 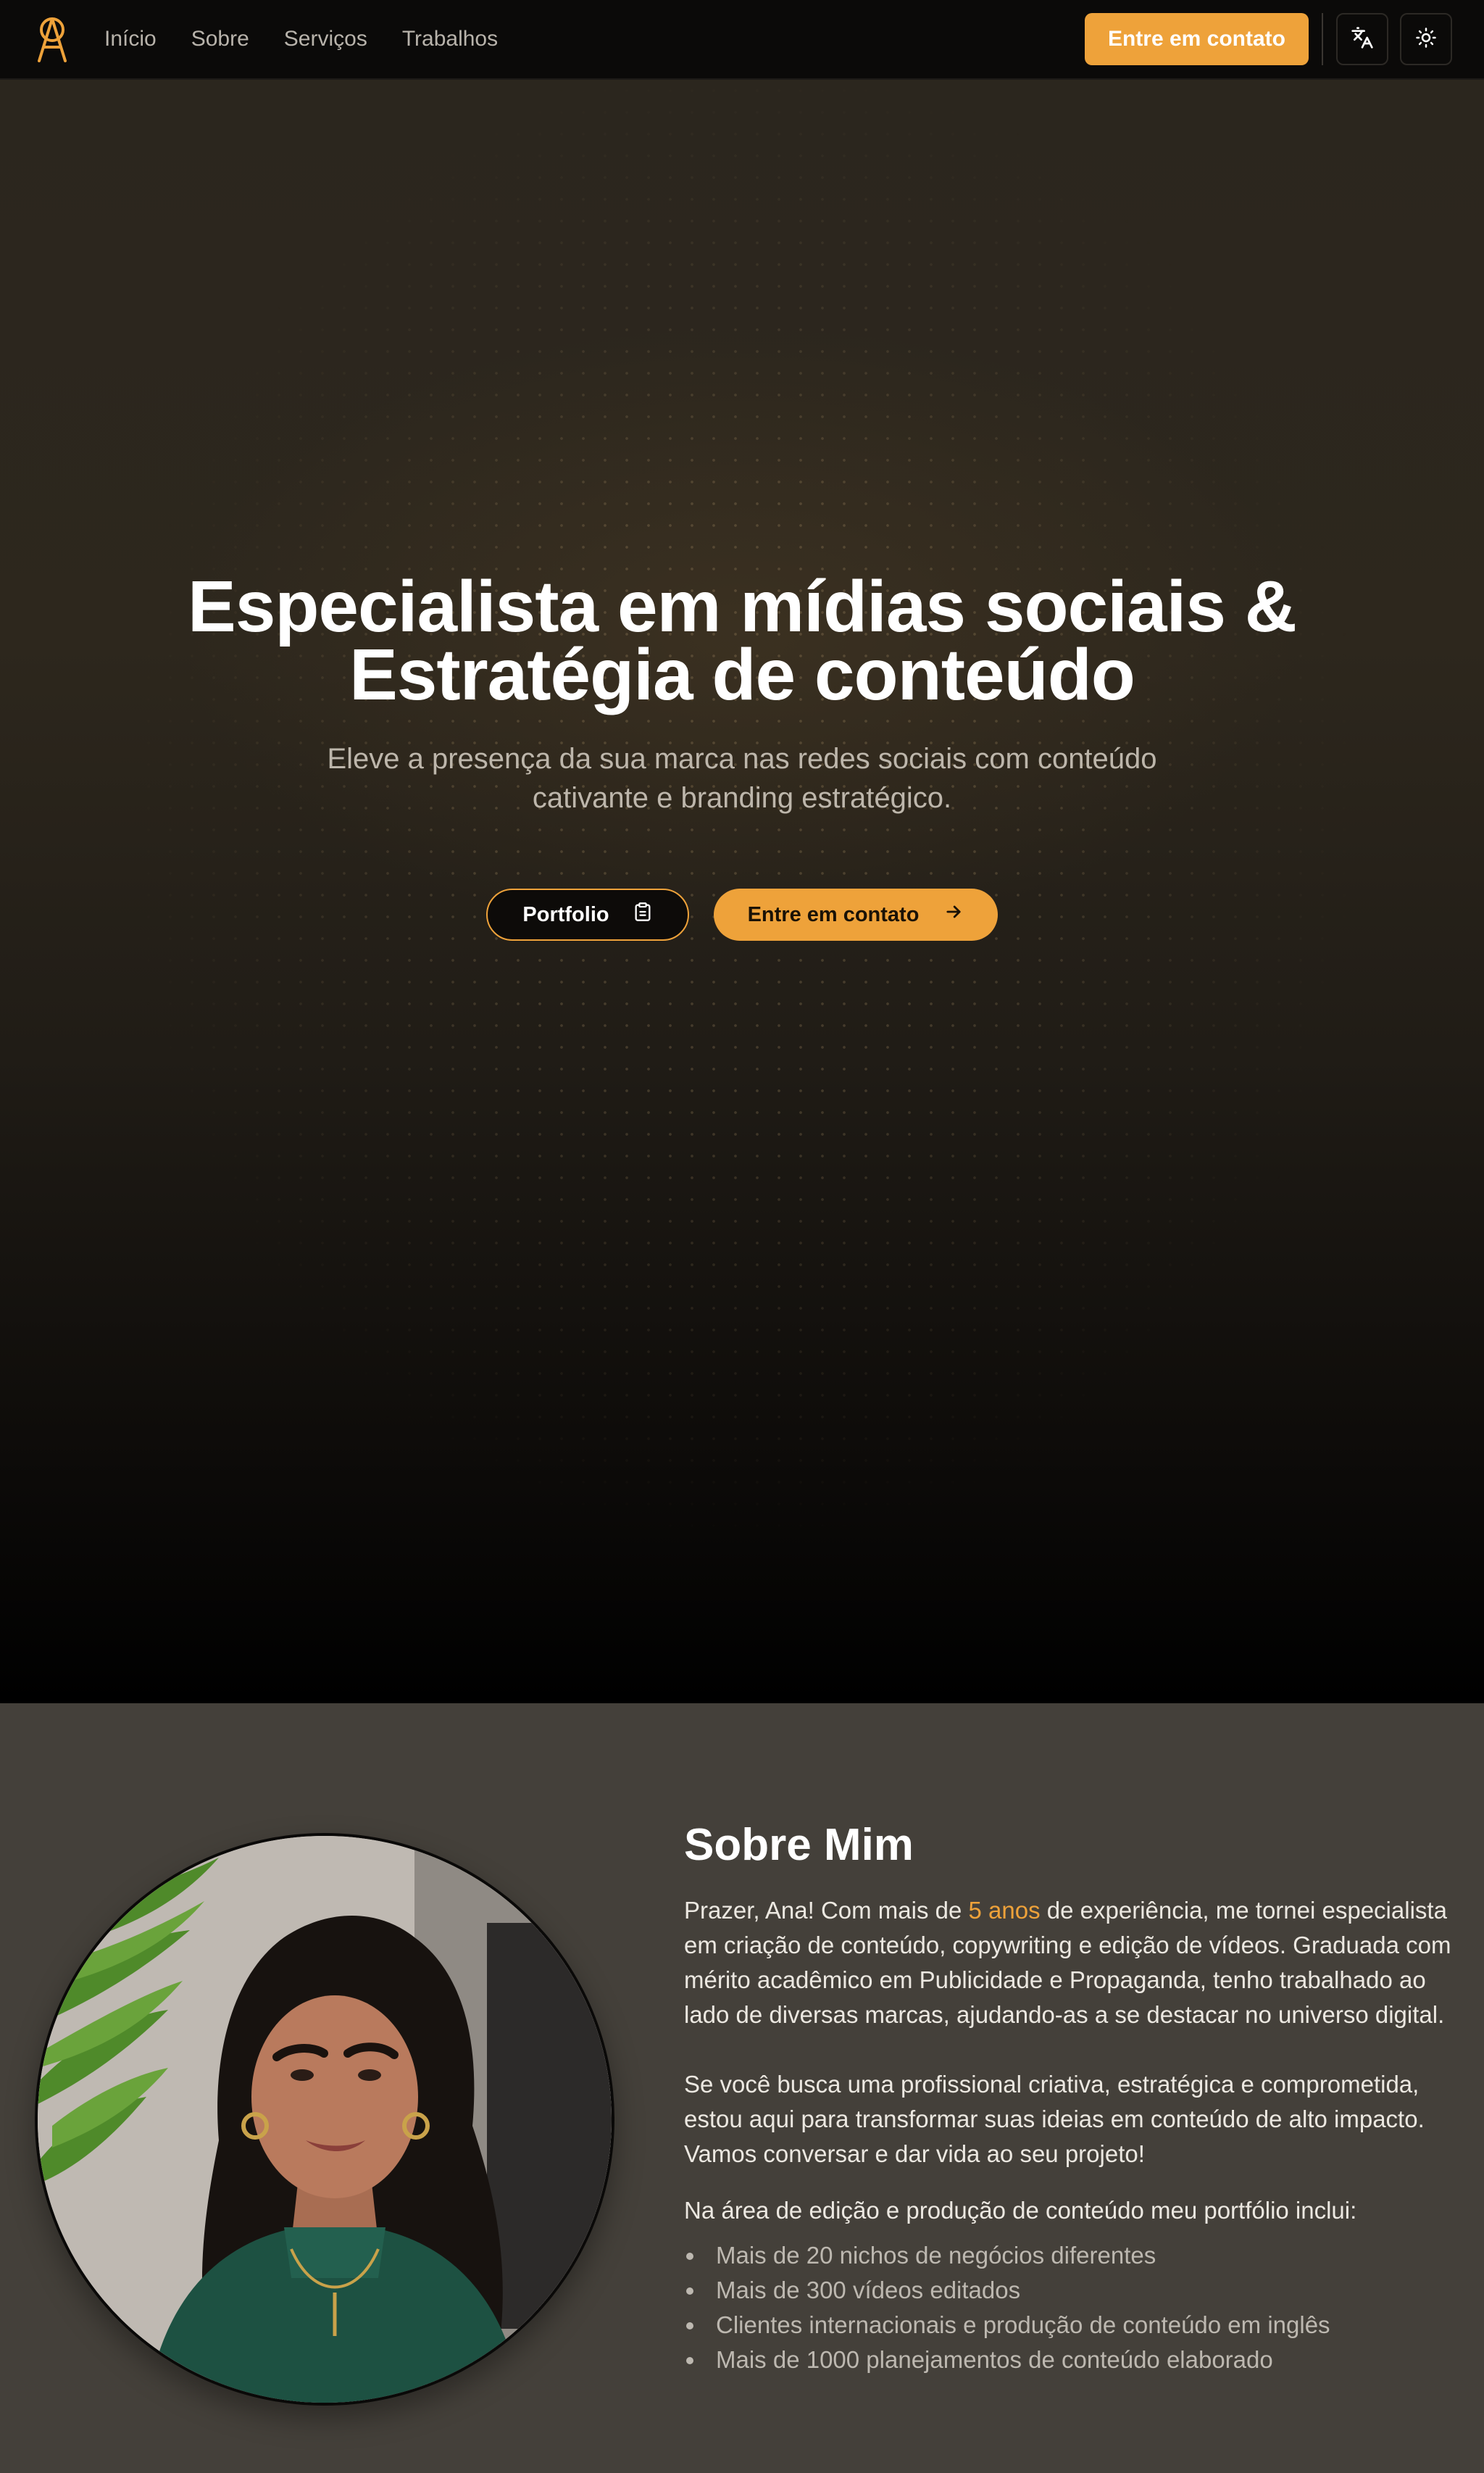 I want to click on nav-contact-button: Entre em contato, so click(x=1197, y=39).